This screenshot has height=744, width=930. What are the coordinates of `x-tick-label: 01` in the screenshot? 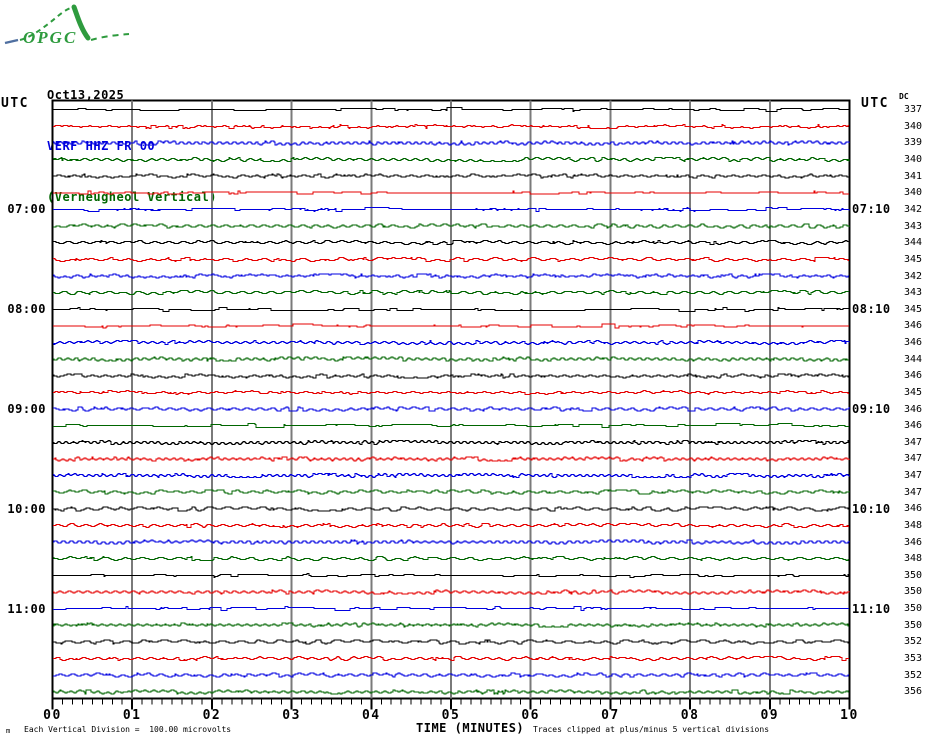 It's located at (132, 715).